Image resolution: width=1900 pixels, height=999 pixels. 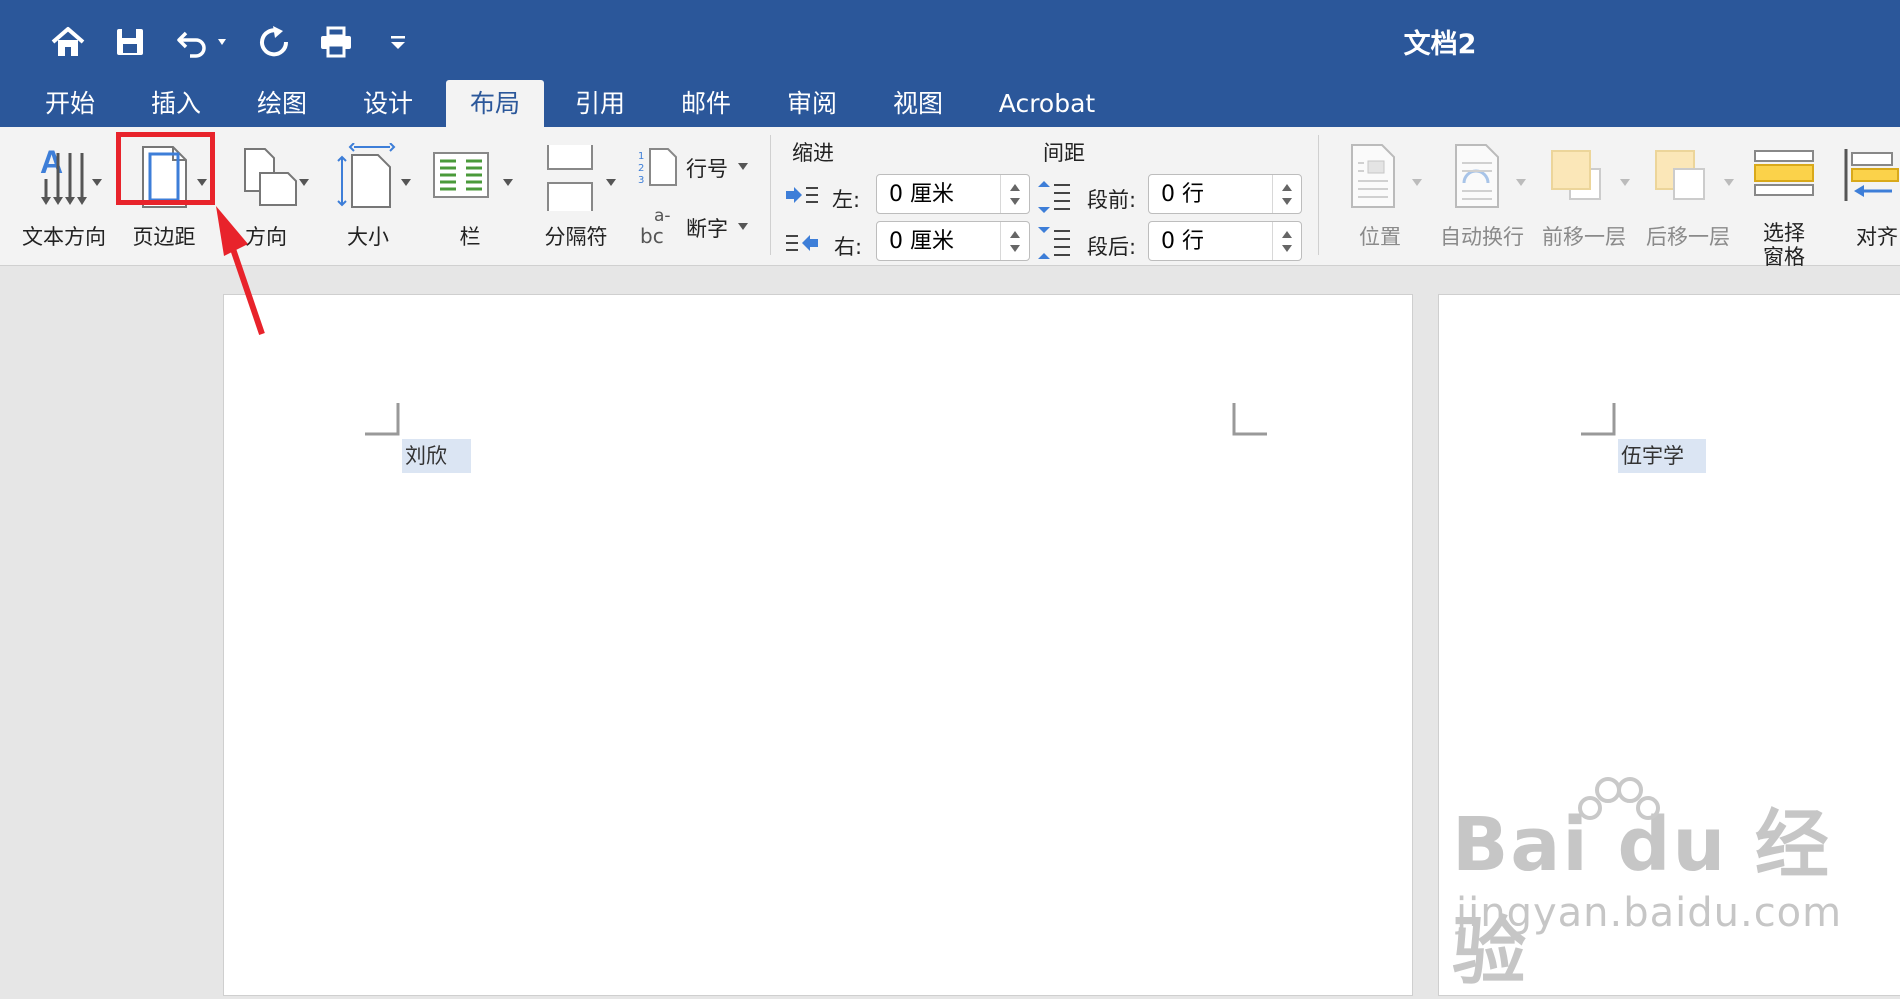 I want to click on selection-pane-label-line2: 窗格, so click(x=1784, y=257).